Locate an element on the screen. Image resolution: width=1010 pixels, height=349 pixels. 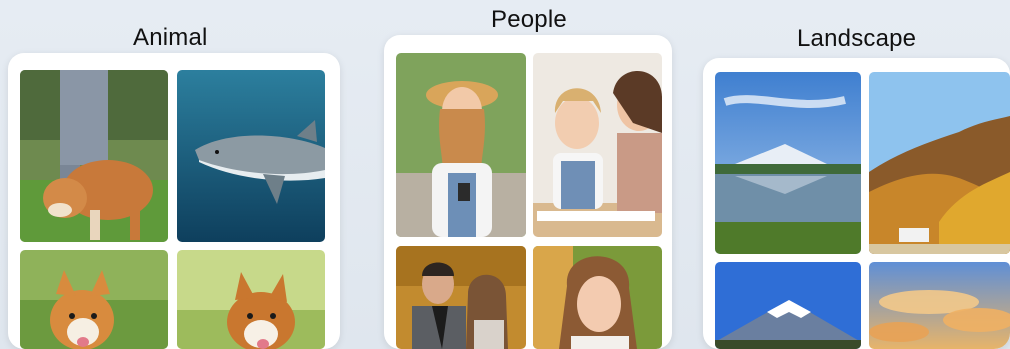
group-label-landscape: Landscape is located at coordinates (857, 38).